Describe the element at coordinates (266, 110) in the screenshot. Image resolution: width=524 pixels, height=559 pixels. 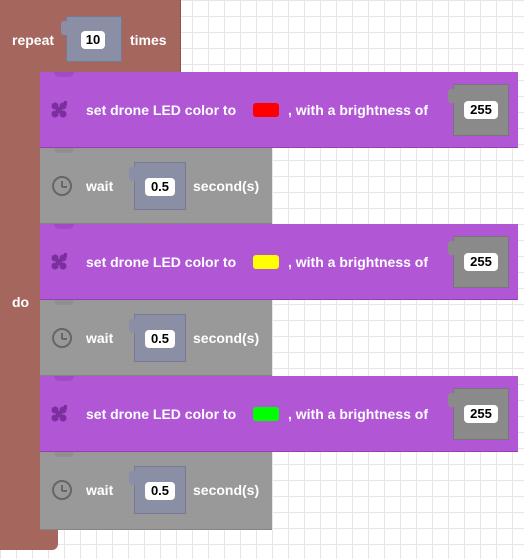
I see `led-color-swatch-red` at that location.